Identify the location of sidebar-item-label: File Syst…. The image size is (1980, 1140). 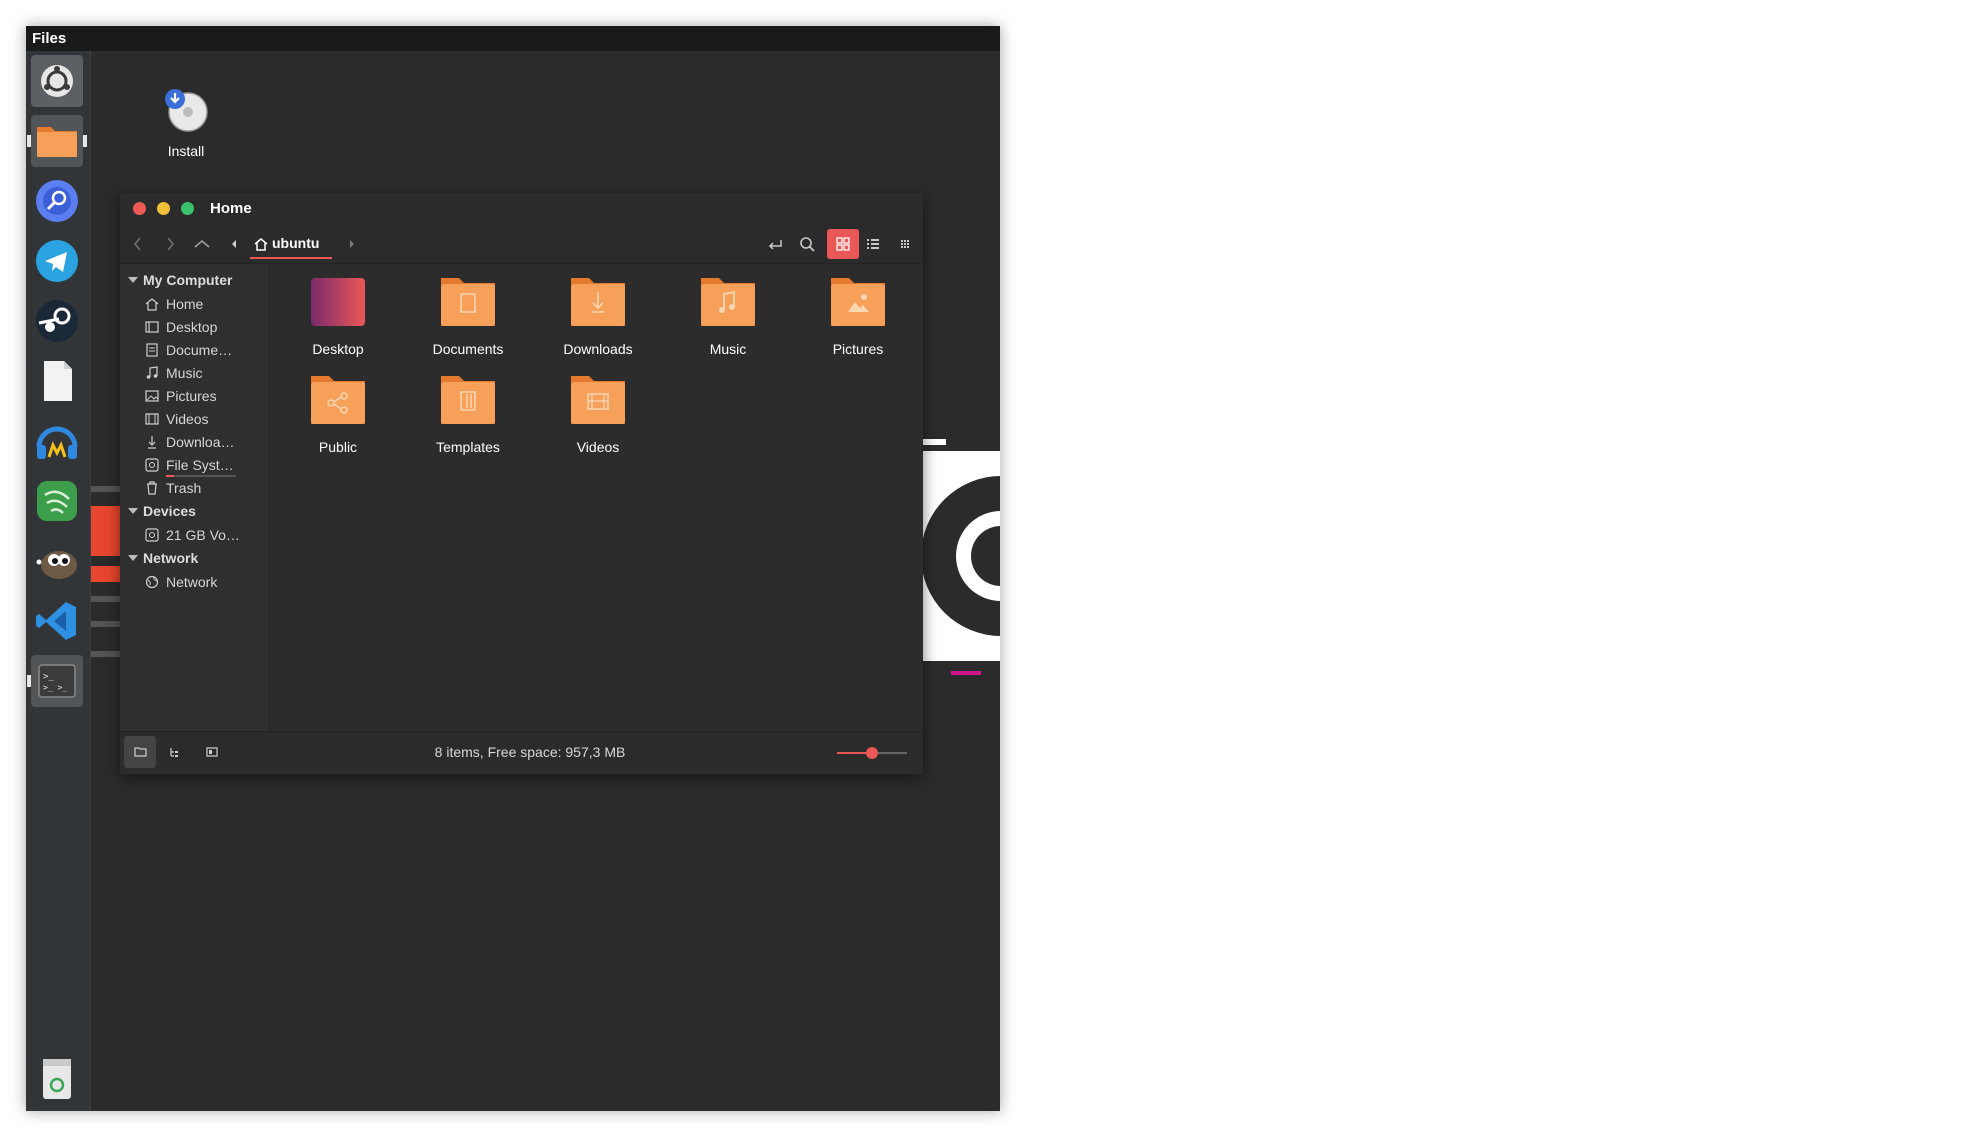
(200, 465).